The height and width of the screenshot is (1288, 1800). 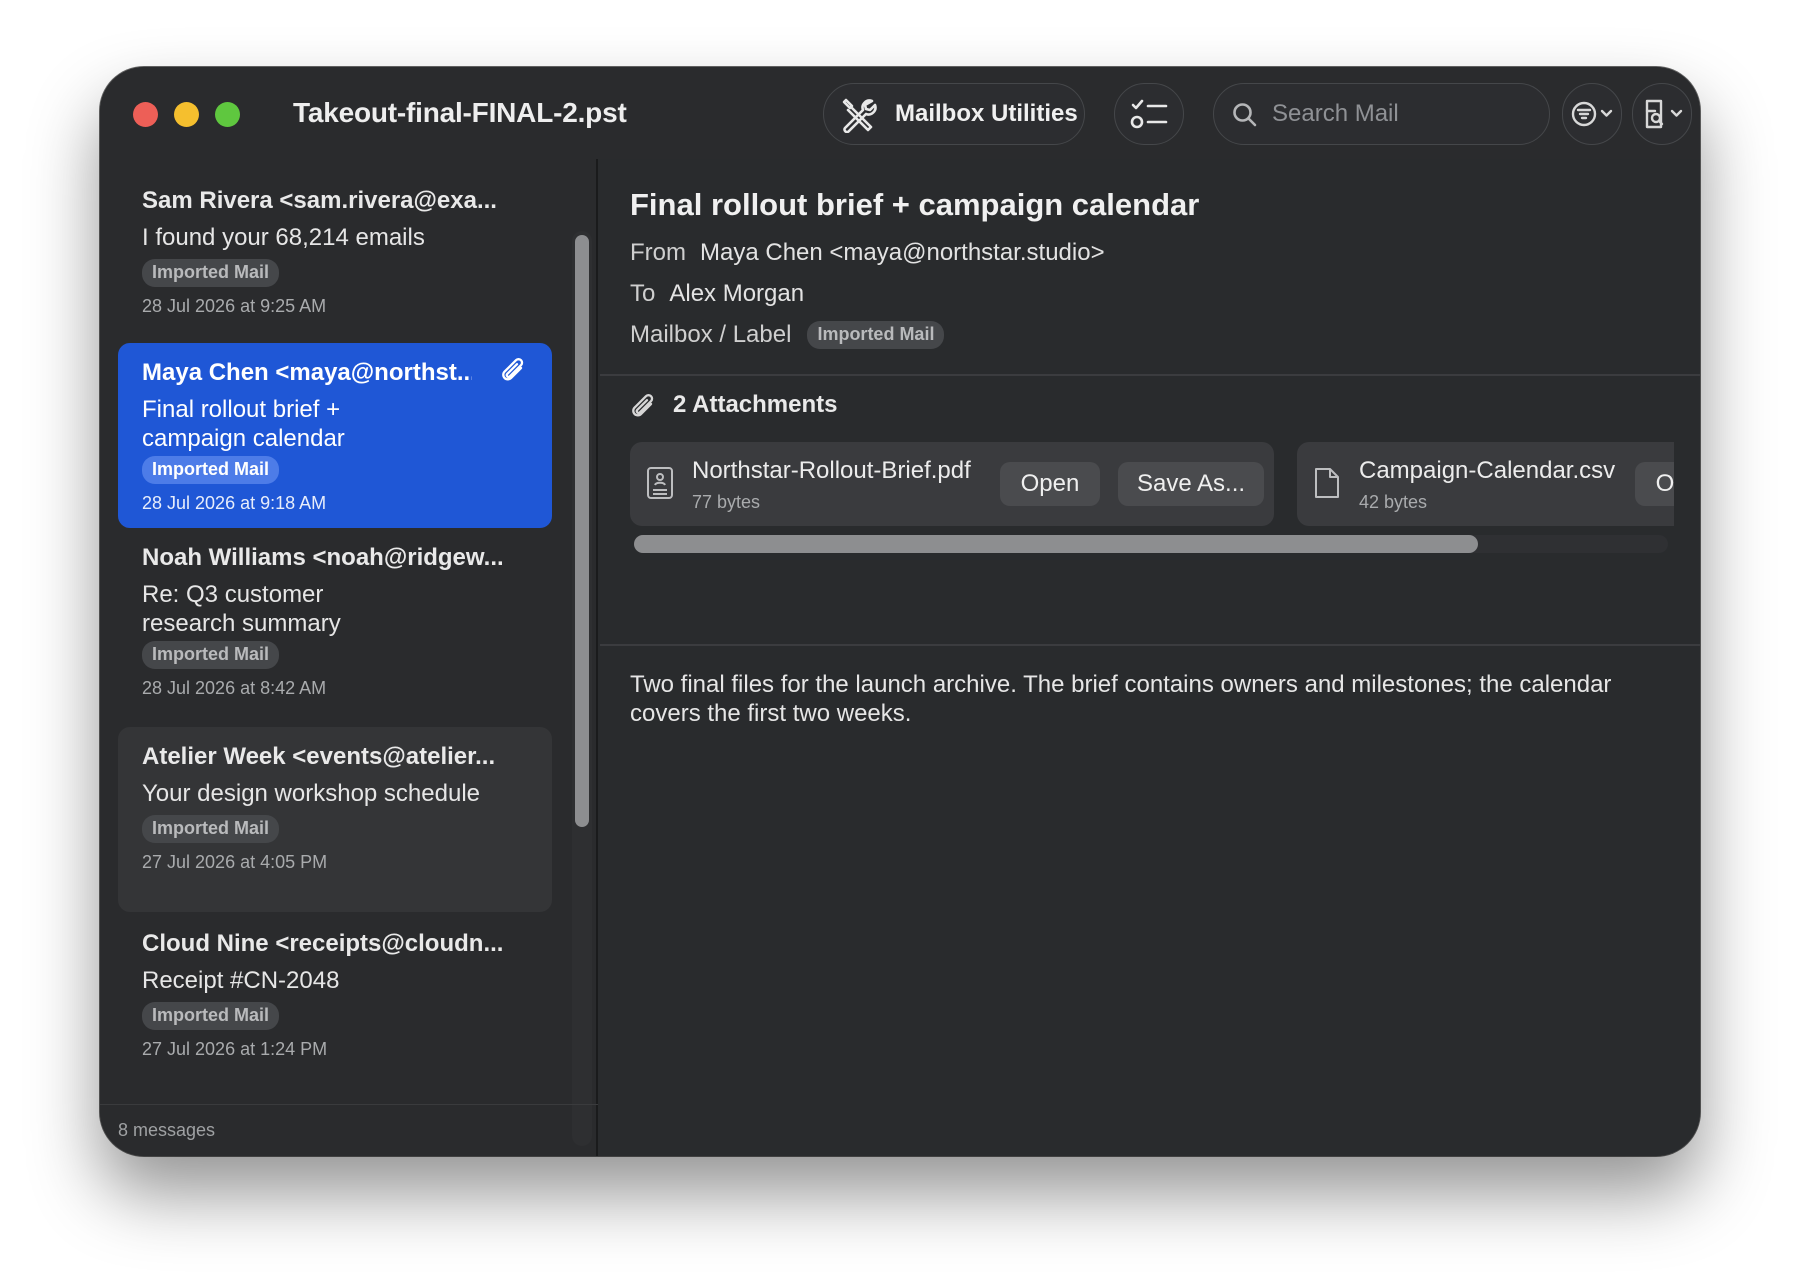 What do you see at coordinates (234, 306) in the screenshot?
I see `message-date: 28 Jul 2026 at 9:25 AM` at bounding box center [234, 306].